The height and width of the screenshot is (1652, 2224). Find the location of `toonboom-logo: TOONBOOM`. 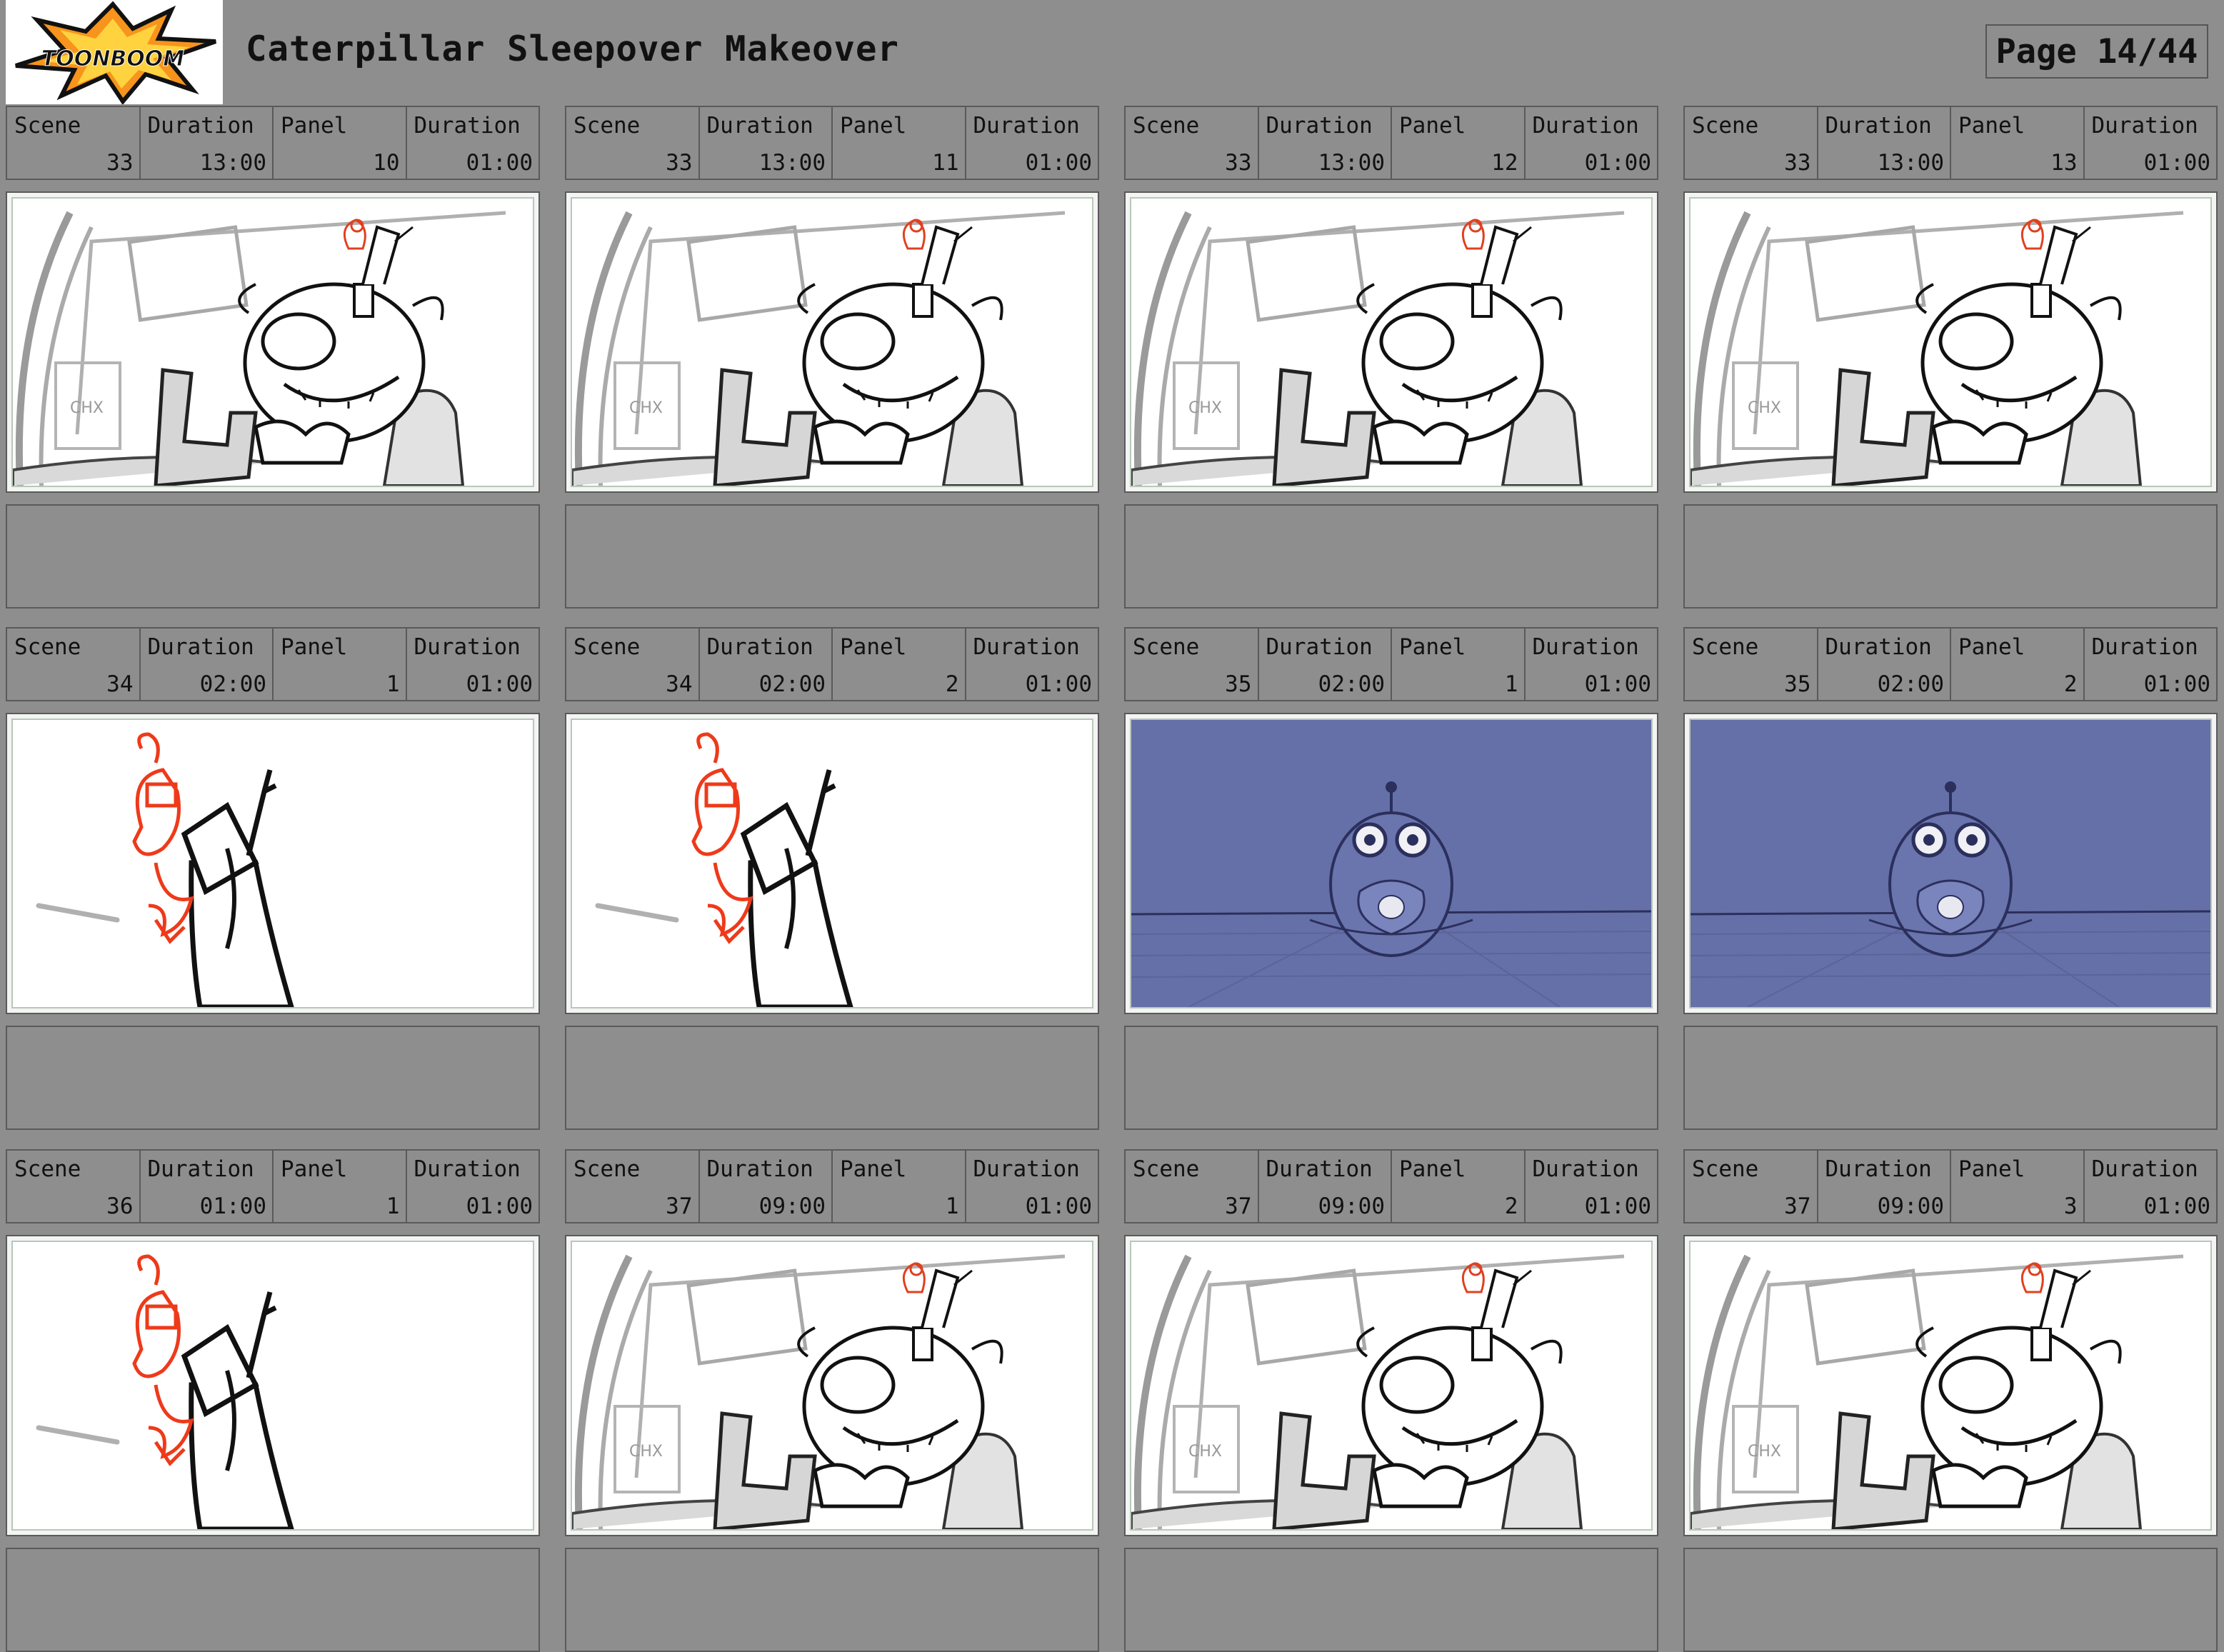

toonboom-logo: TOONBOOM is located at coordinates (115, 52).